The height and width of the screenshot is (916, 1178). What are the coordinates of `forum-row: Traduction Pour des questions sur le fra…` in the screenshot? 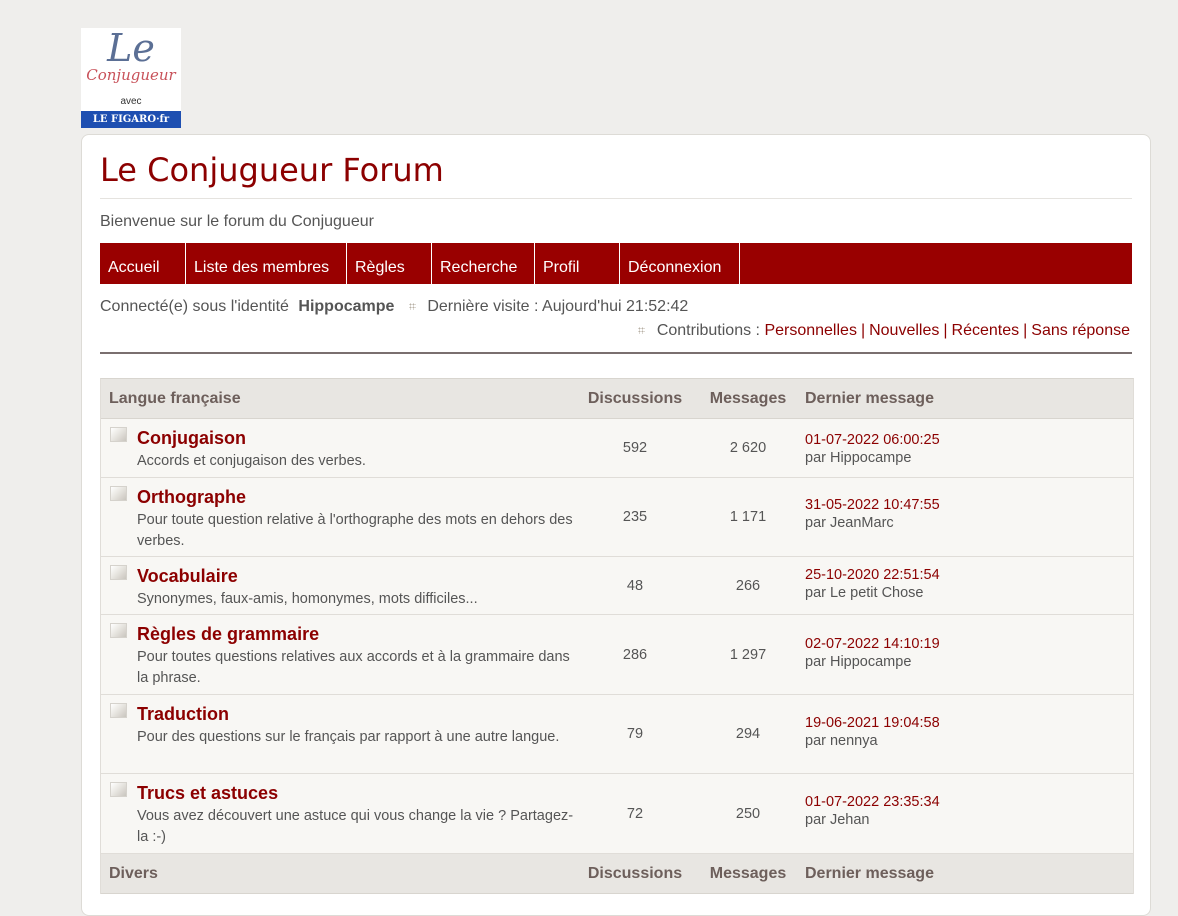 It's located at (617, 734).